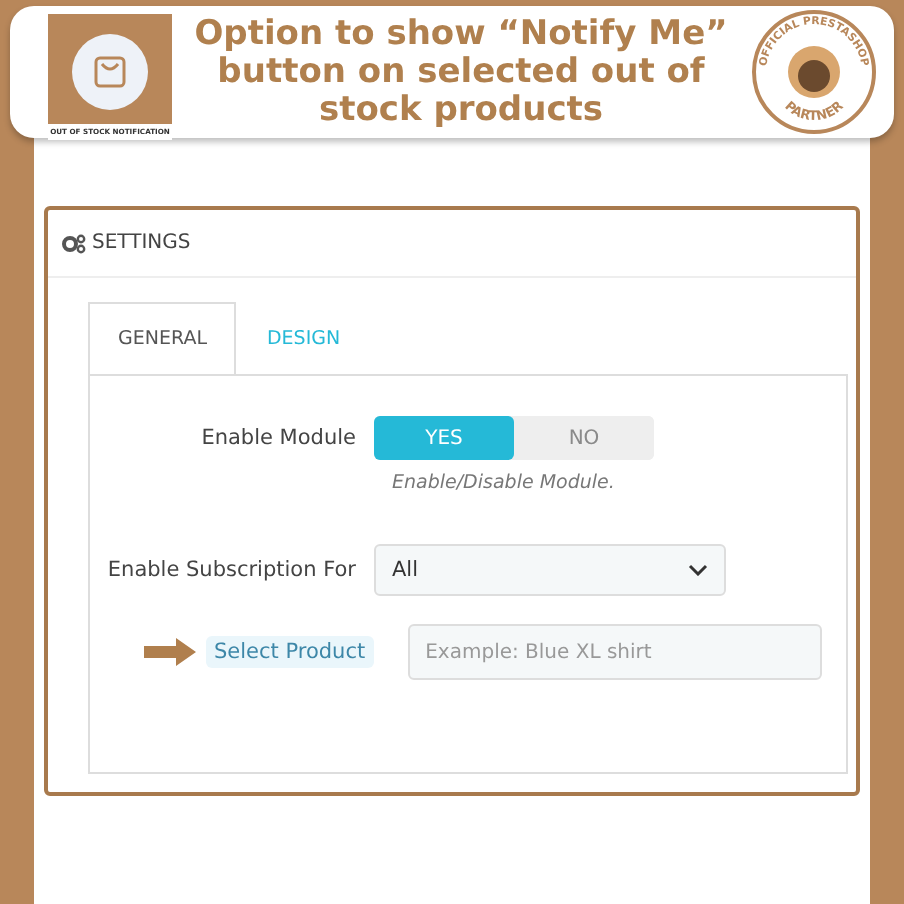  I want to click on banner-title: Option to show “Notify Me” button on selected out of stock products, so click(461, 72).